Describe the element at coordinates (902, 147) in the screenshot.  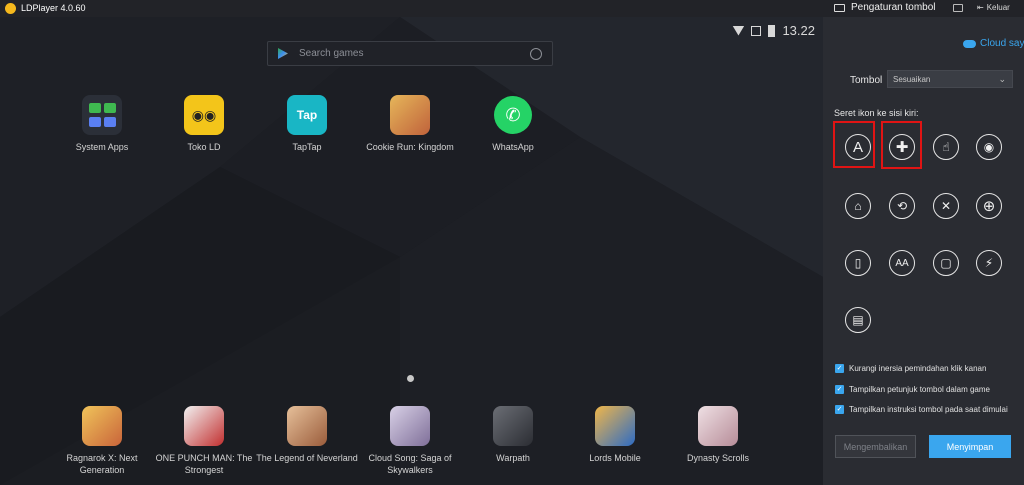
I see `dpad-icon: ✚` at that location.